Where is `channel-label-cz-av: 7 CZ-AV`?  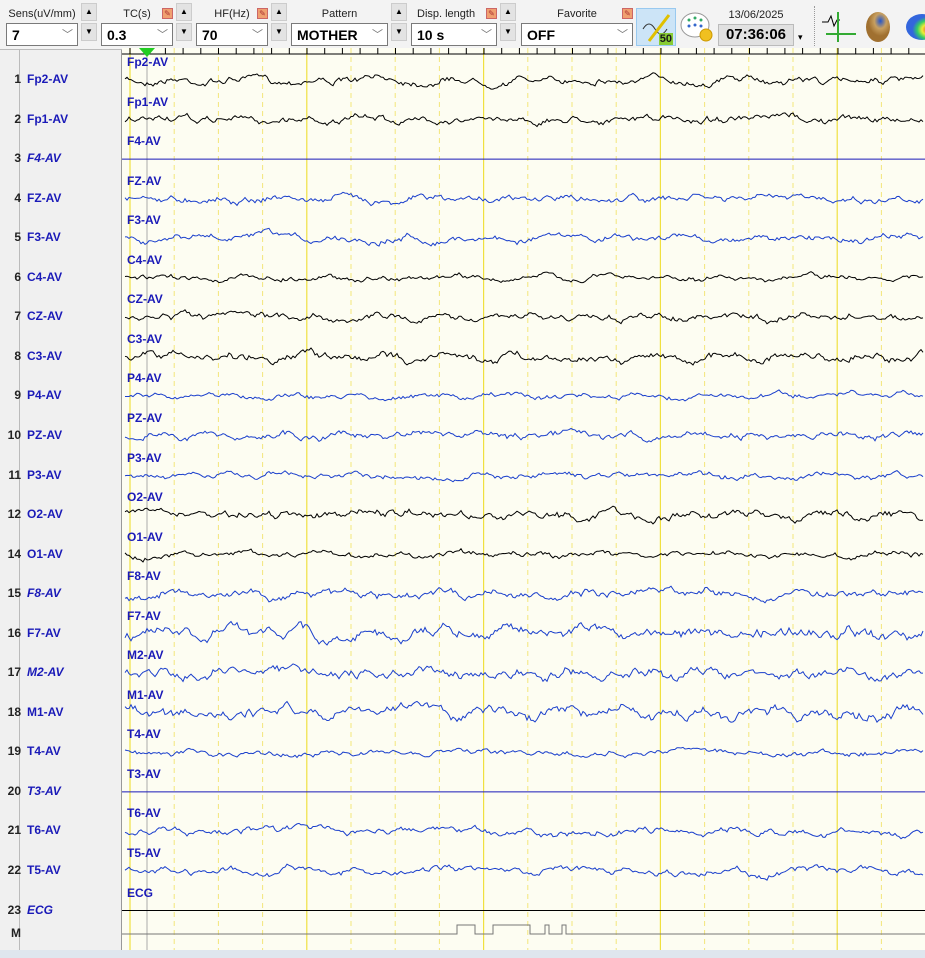
channel-label-cz-av: 7 CZ-AV is located at coordinates (60, 317).